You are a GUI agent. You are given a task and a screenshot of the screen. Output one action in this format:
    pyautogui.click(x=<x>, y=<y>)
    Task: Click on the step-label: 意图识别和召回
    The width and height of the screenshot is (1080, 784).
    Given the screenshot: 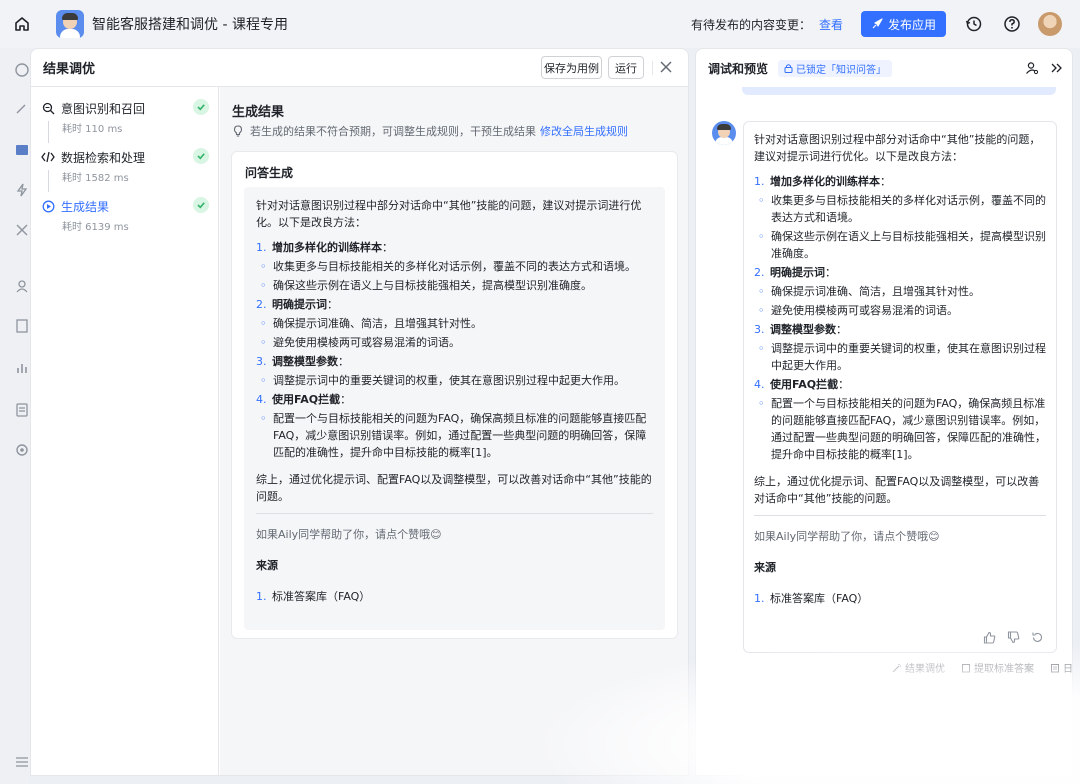 What is the action you would take?
    pyautogui.click(x=103, y=108)
    